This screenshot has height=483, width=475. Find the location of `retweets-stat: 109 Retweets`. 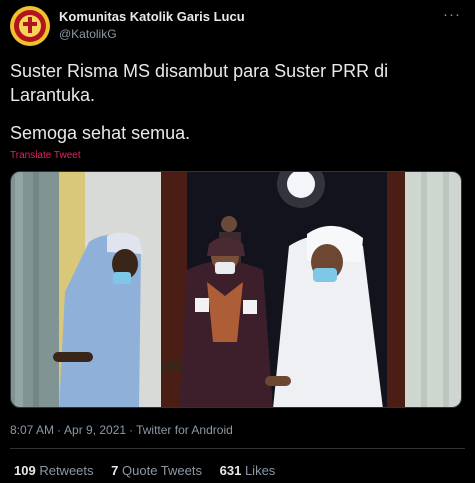

retweets-stat: 109 Retweets is located at coordinates (54, 470).